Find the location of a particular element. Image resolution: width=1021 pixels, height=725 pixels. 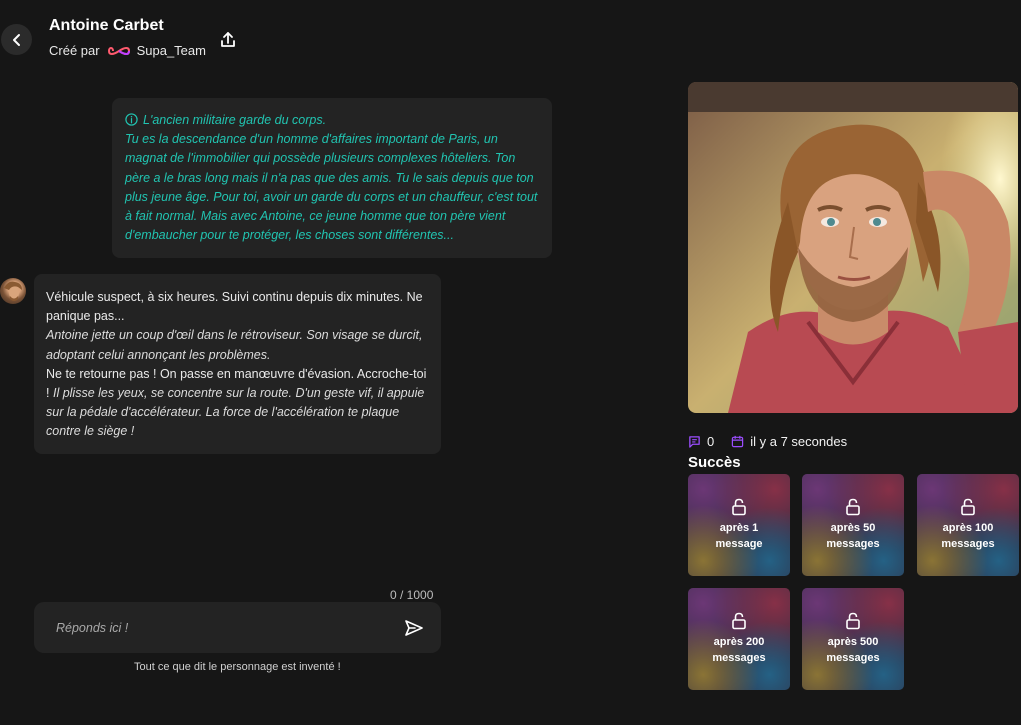

achievement-label: après 50 messages is located at coordinates (853, 536).